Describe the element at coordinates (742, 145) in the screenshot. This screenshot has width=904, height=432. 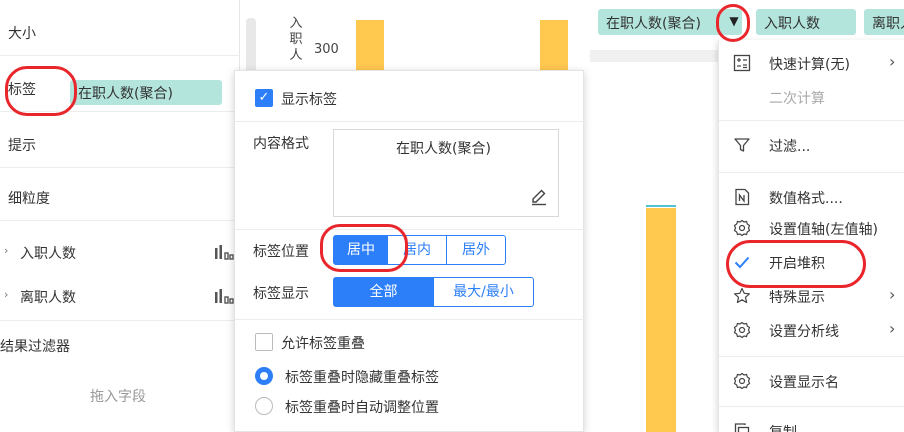
I see `filter-icon` at that location.